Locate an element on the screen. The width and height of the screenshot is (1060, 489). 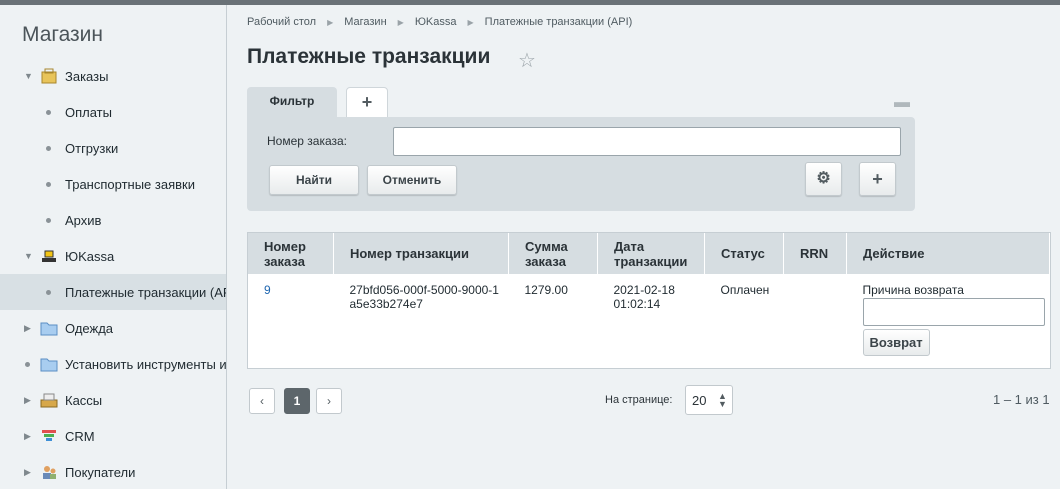
sidebar-item-label: CRM is located at coordinates (80, 436).